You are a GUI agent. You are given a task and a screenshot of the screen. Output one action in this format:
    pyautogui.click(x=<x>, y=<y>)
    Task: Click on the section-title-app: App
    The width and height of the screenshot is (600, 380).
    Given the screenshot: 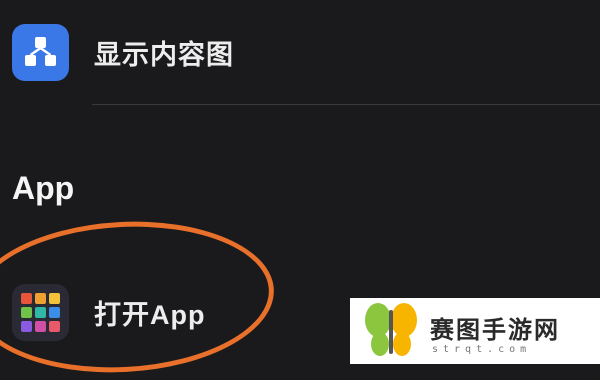 What is the action you would take?
    pyautogui.click(x=43, y=188)
    